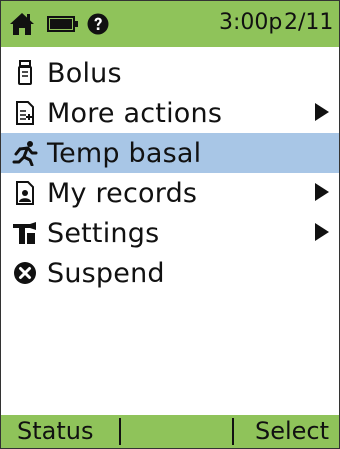 The height and width of the screenshot is (449, 340). What do you see at coordinates (124, 153) in the screenshot?
I see `menu-item-label: Temp basal` at bounding box center [124, 153].